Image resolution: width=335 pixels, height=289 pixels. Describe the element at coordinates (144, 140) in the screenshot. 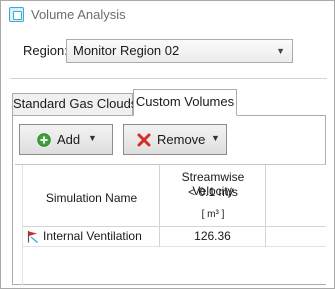

I see `remove-x-icon` at that location.